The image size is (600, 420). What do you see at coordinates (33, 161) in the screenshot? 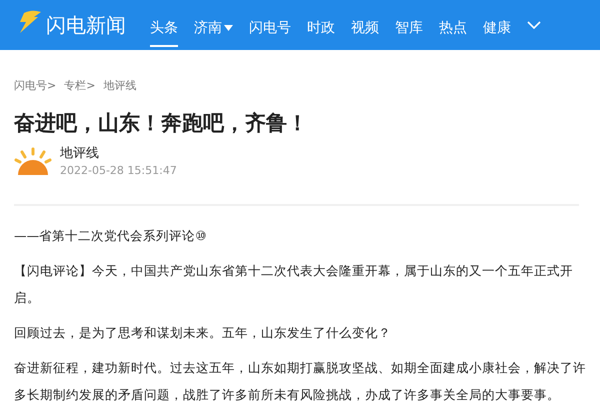
I see `author-avatar-icon` at bounding box center [33, 161].